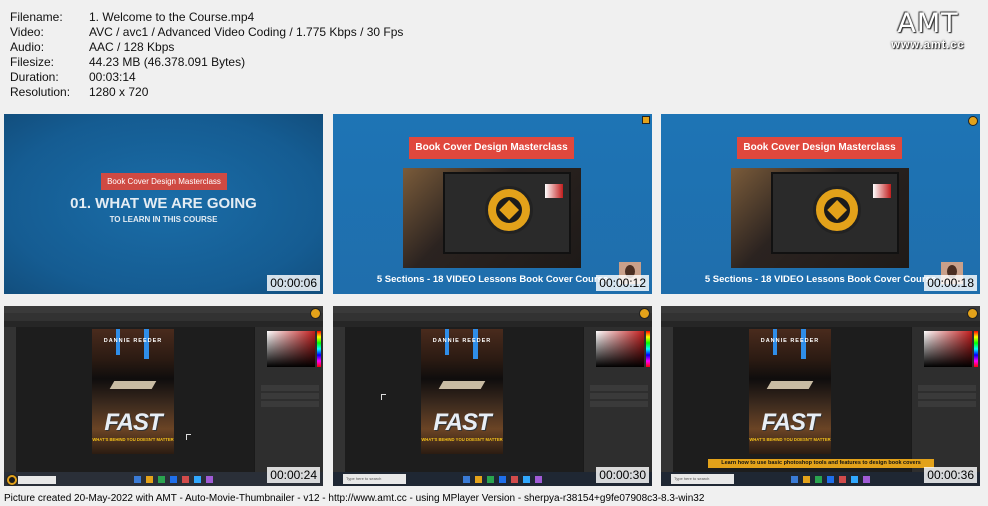 The height and width of the screenshot is (506, 988). What do you see at coordinates (622, 475) in the screenshot?
I see `timestamp: 00:00:30` at bounding box center [622, 475].